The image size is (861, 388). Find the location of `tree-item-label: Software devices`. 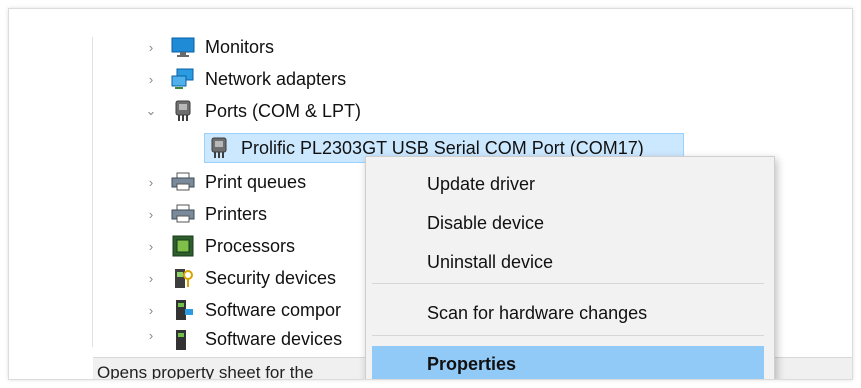

tree-item-label: Software devices is located at coordinates (274, 339).